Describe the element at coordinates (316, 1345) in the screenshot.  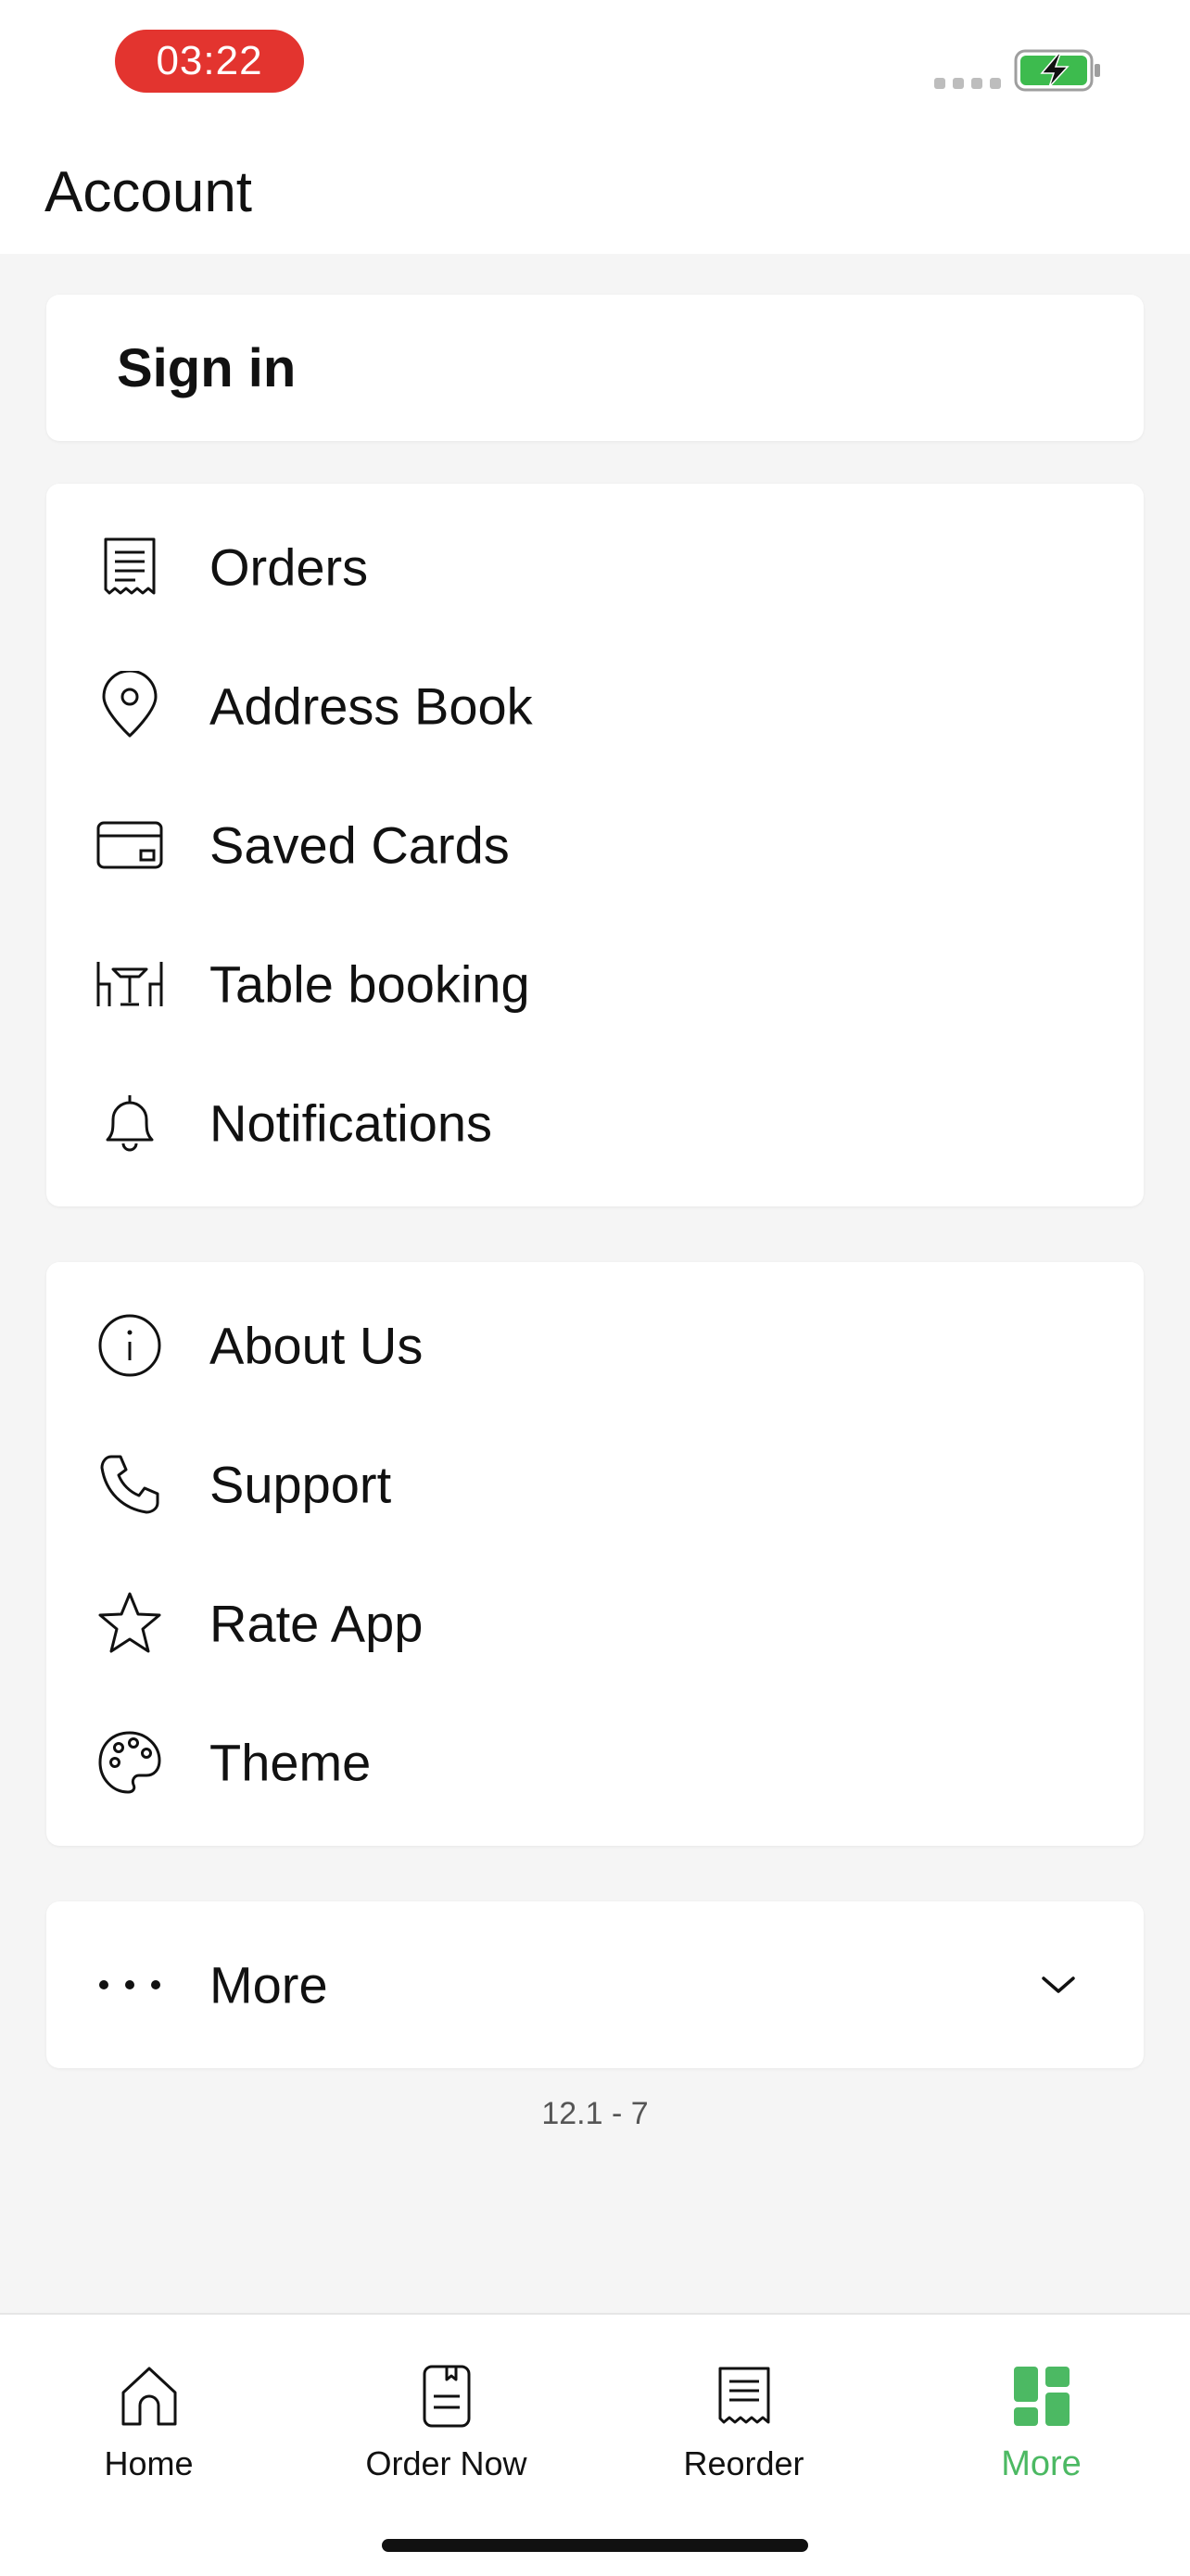
I see `menu-item-label: About Us` at that location.